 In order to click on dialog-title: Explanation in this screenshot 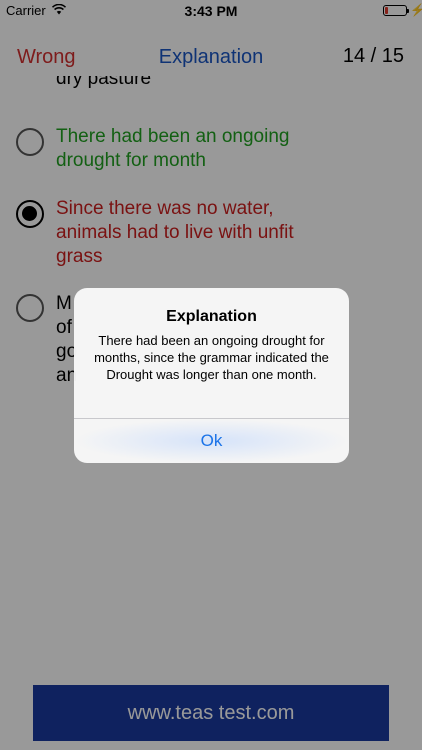, I will do `click(211, 316)`.